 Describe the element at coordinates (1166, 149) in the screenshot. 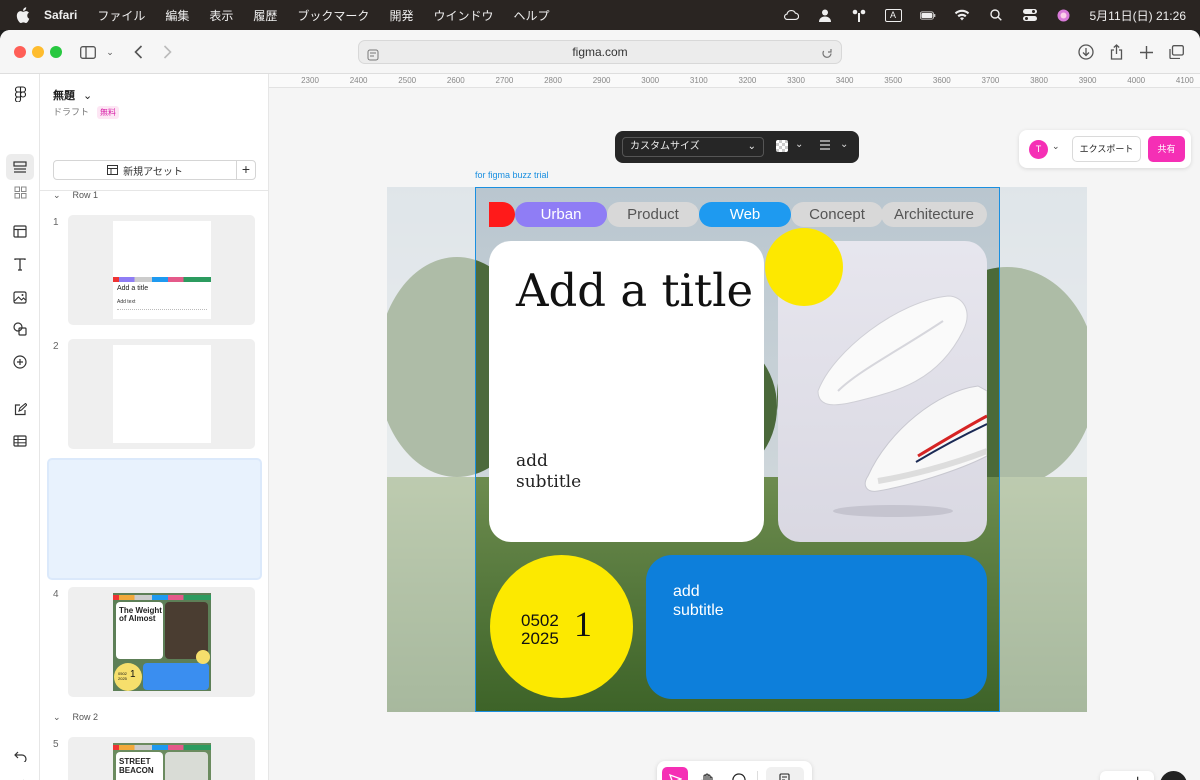

I see `share-button: 共有` at that location.